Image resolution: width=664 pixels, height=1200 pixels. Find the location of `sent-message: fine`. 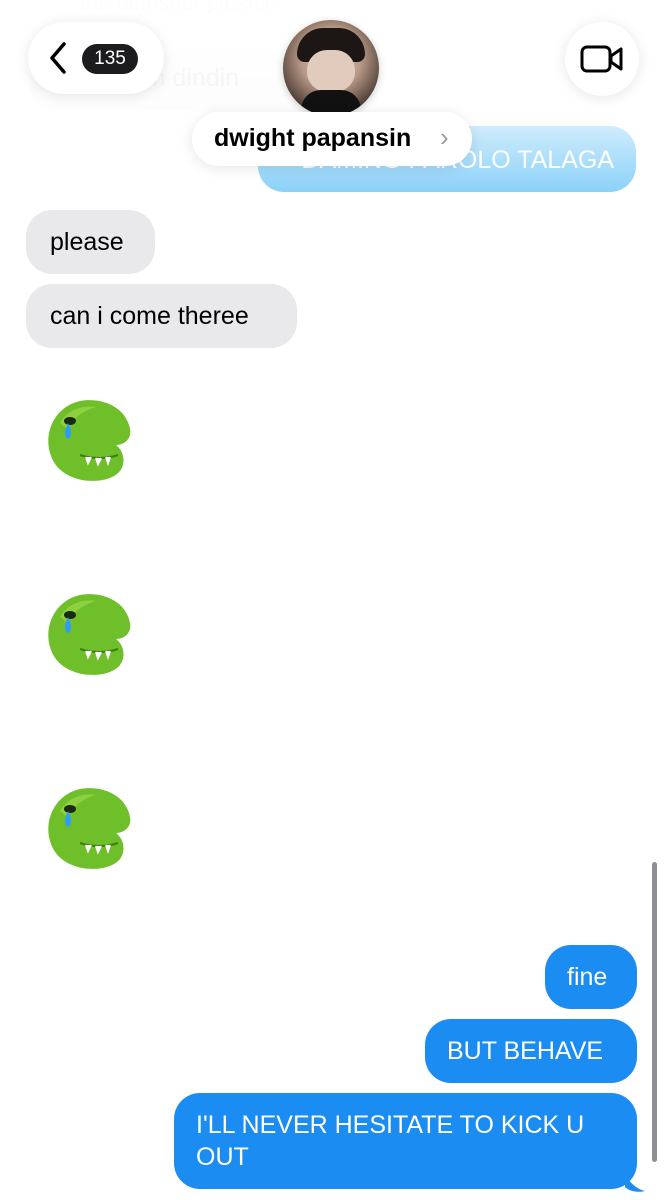

sent-message: fine is located at coordinates (591, 977).